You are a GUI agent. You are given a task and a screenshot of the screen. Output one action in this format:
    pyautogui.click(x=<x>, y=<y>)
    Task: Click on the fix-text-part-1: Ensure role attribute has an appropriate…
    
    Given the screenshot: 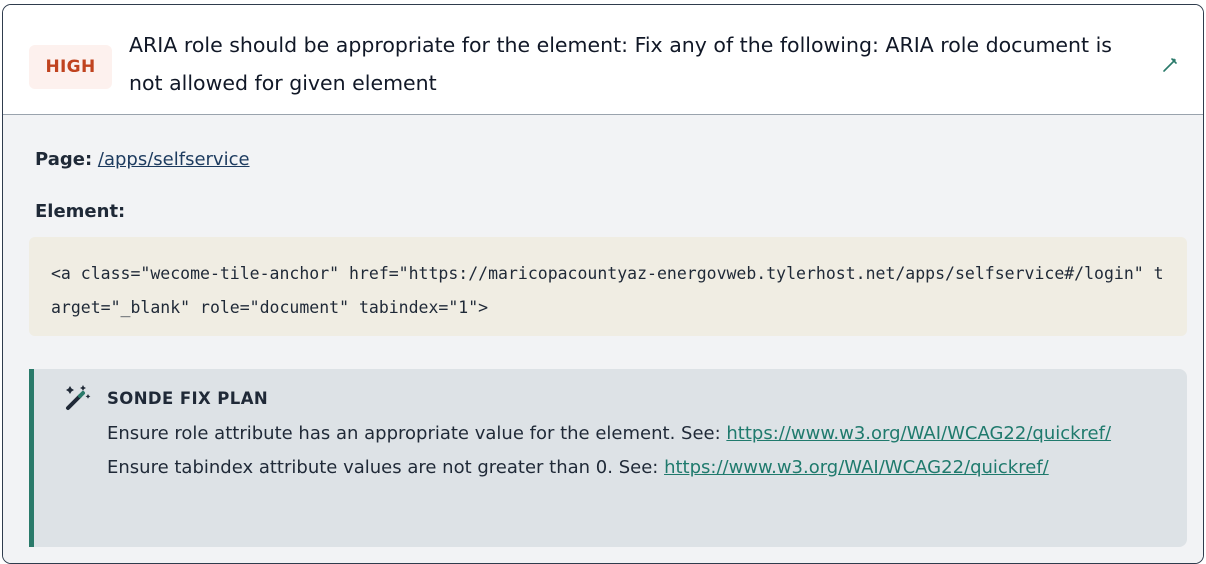 What is the action you would take?
    pyautogui.click(x=417, y=433)
    